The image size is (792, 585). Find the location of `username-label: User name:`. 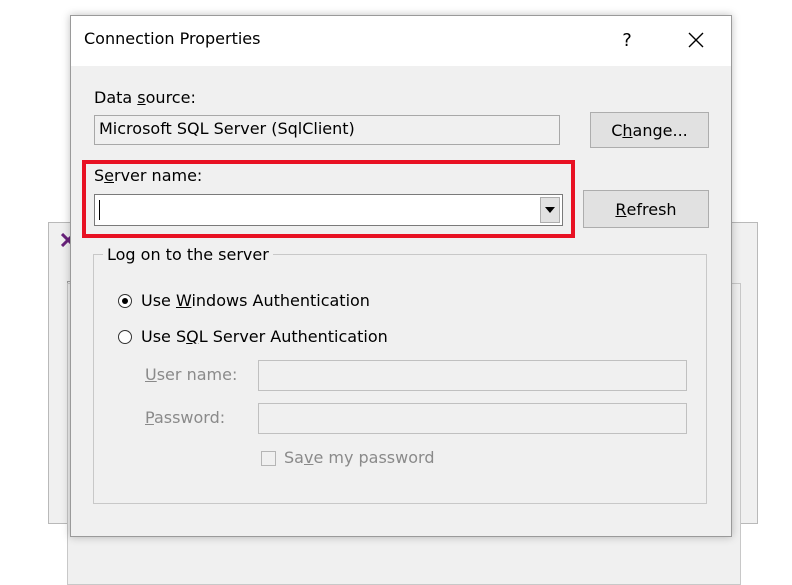

username-label: User name: is located at coordinates (191, 374).